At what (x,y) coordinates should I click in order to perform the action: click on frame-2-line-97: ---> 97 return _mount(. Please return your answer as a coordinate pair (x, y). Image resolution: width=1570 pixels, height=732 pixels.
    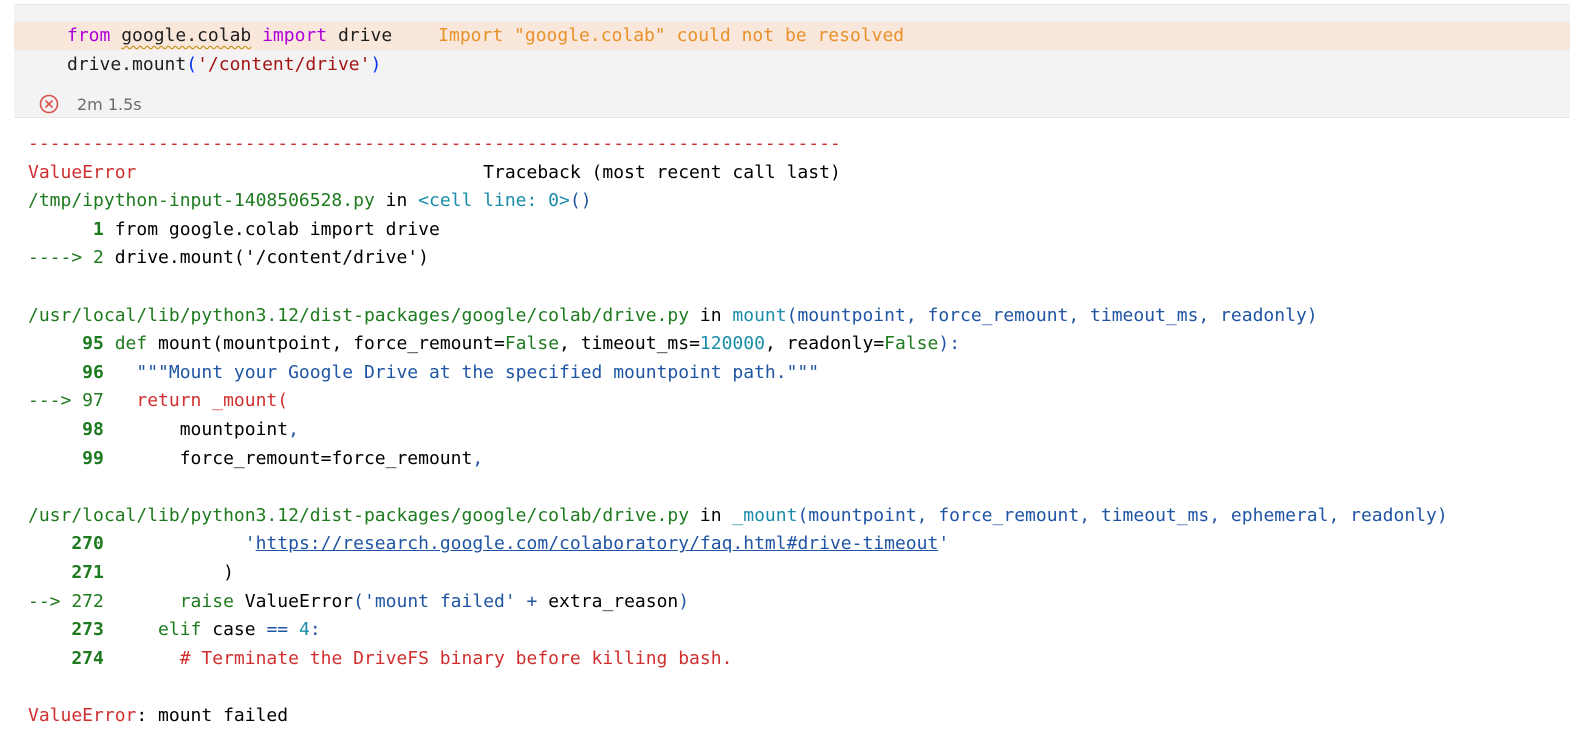
    Looking at the image, I should click on (158, 401).